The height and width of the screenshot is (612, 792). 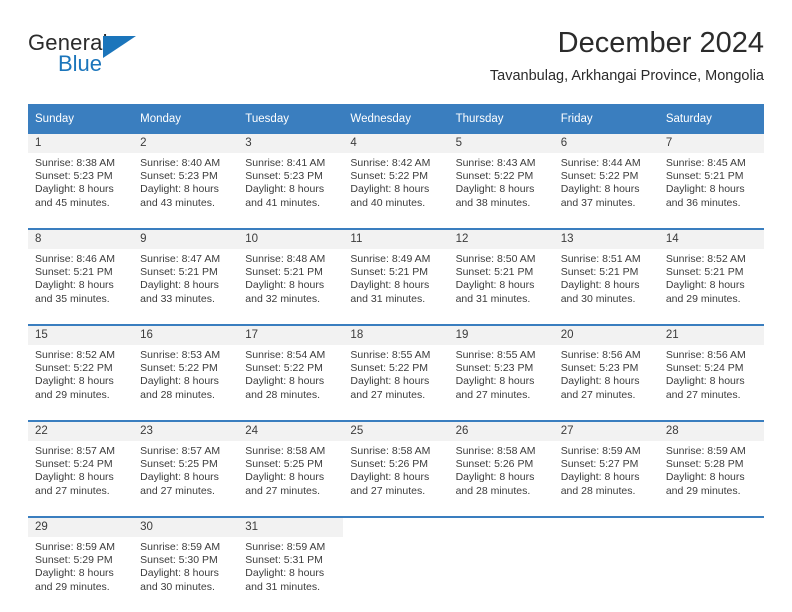 I want to click on day-number: 15, so click(x=81, y=335).